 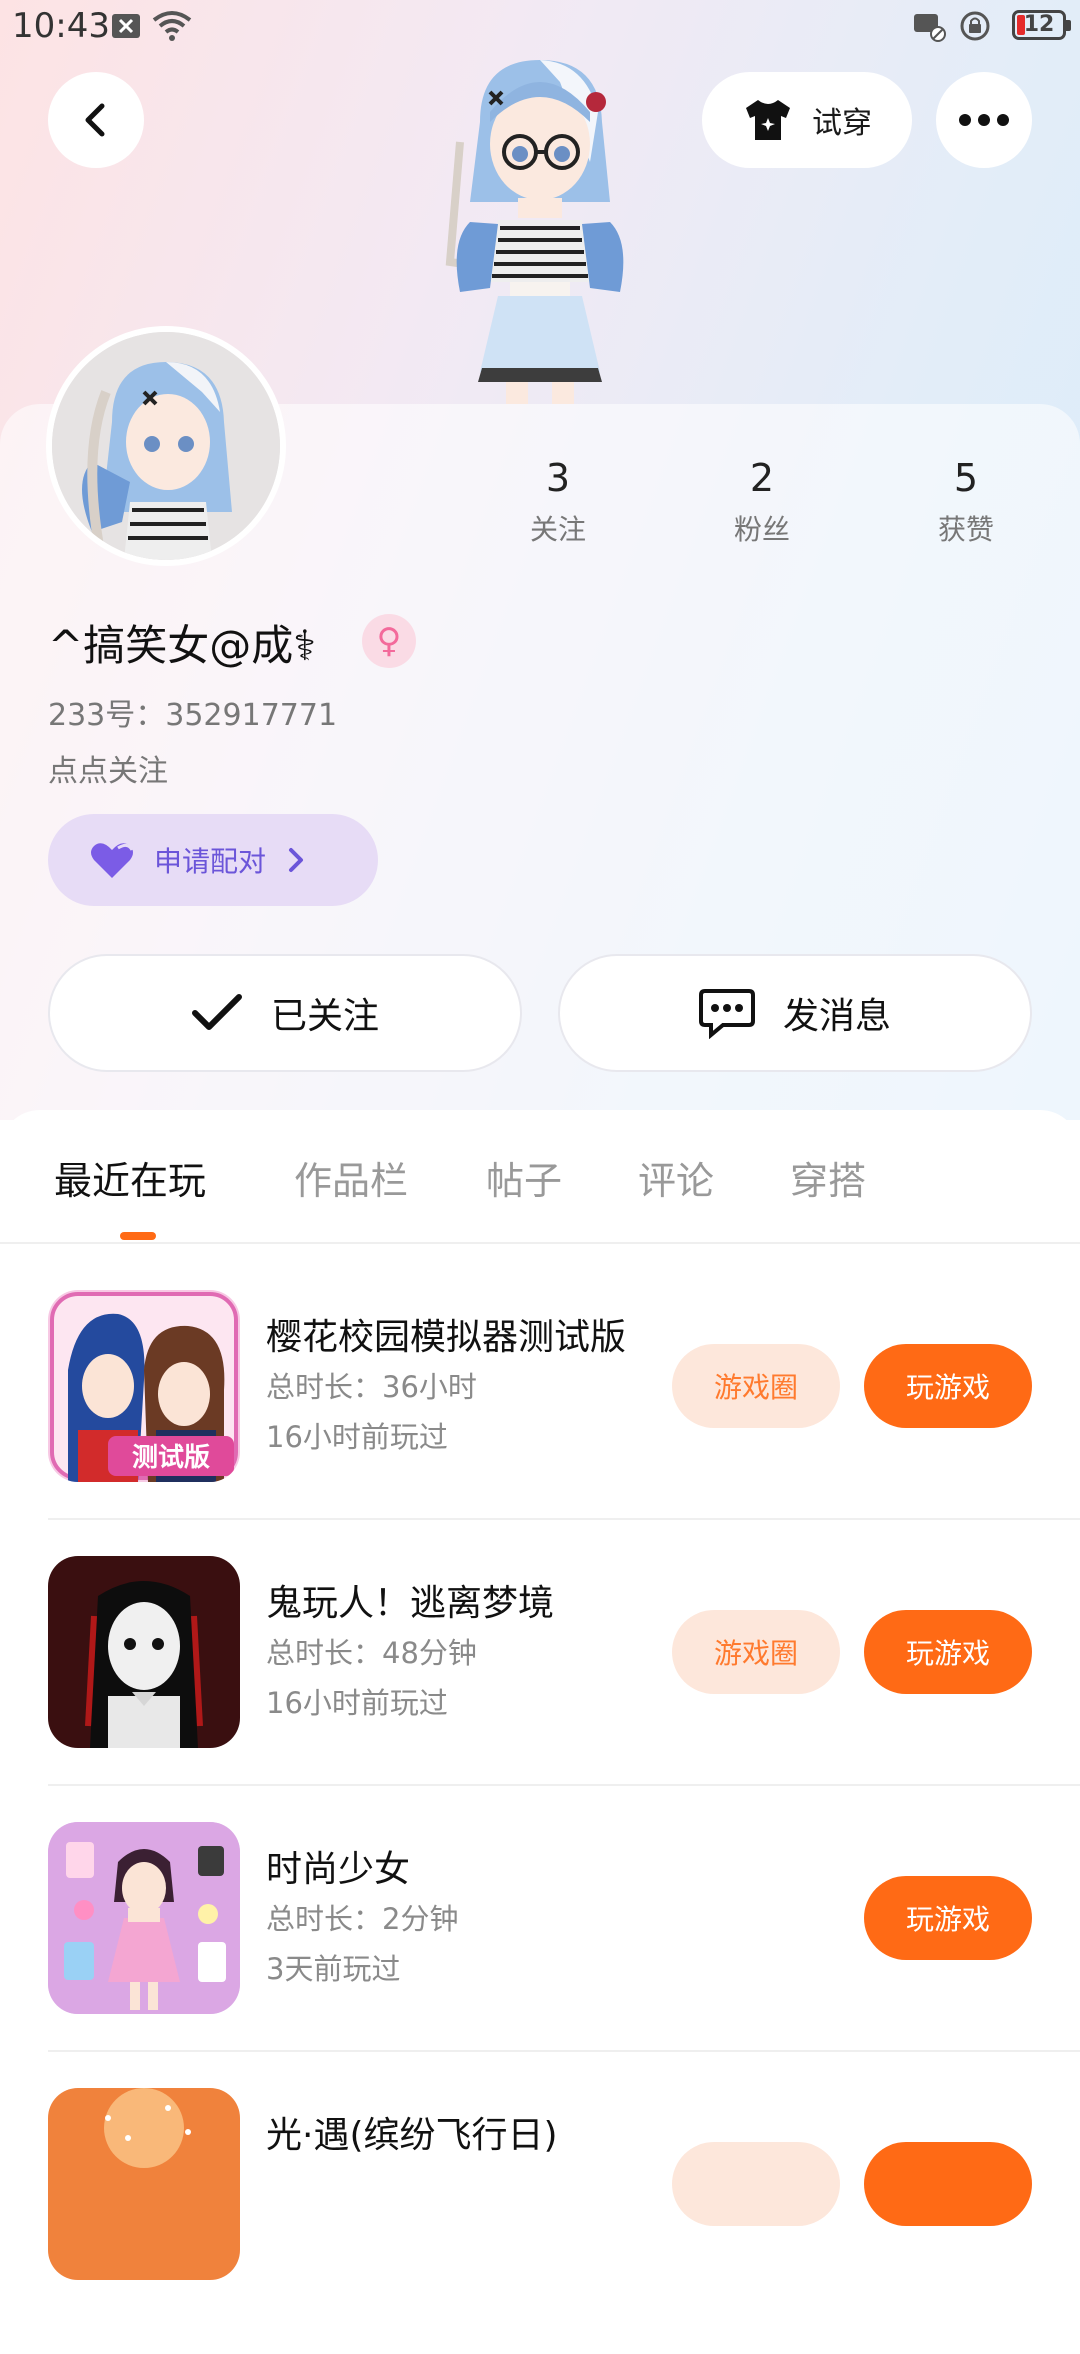 I want to click on list-item: 测试版 樱花校园模拟器测试版 总时长：36小时 16小时前玩过 游戏圈 玩游戏, so click(x=540, y=1423).